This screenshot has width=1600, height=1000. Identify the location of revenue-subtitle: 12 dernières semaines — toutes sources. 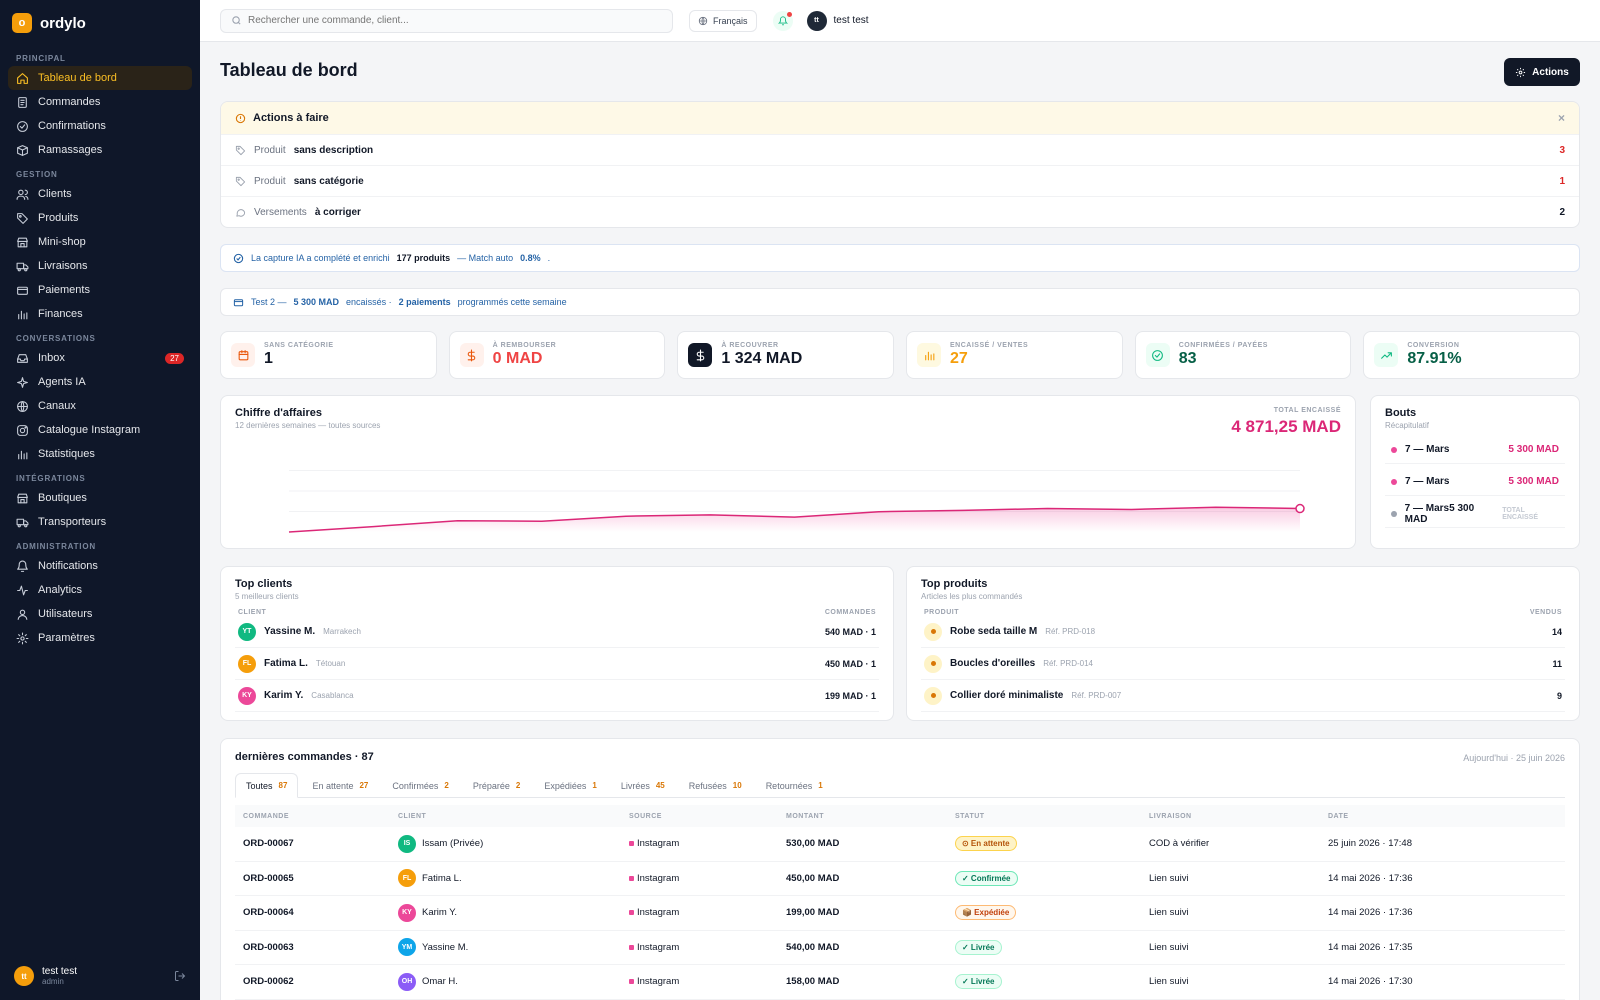
(308, 425).